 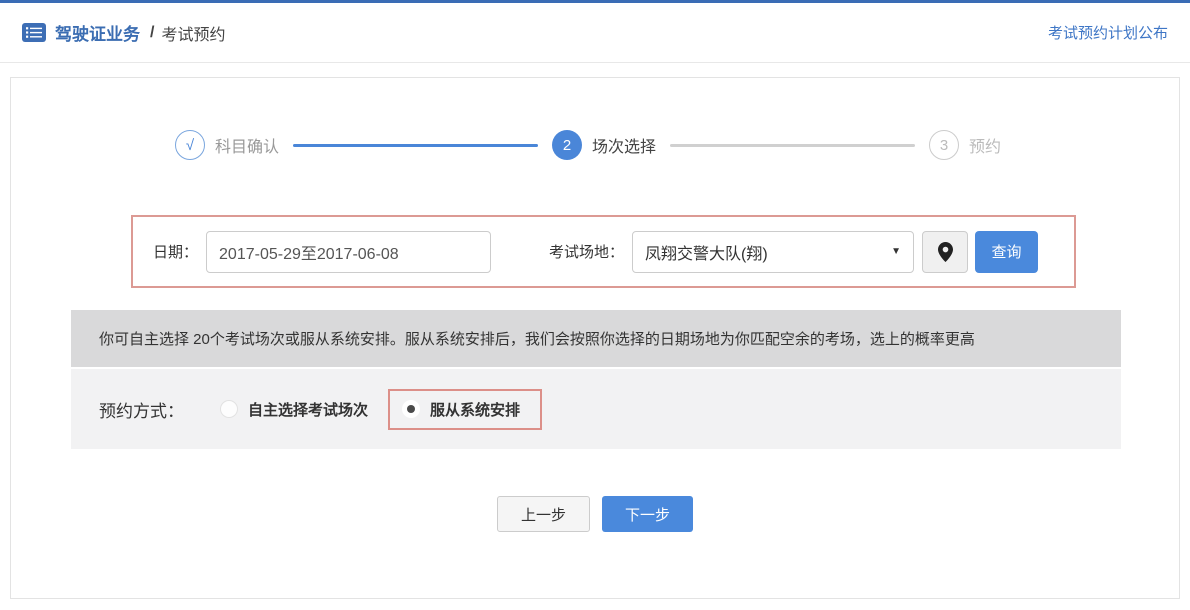 What do you see at coordinates (596, 409) in the screenshot?
I see `booking-method-section: 预约方式： 自主选择考试场次 服从系统安排` at bounding box center [596, 409].